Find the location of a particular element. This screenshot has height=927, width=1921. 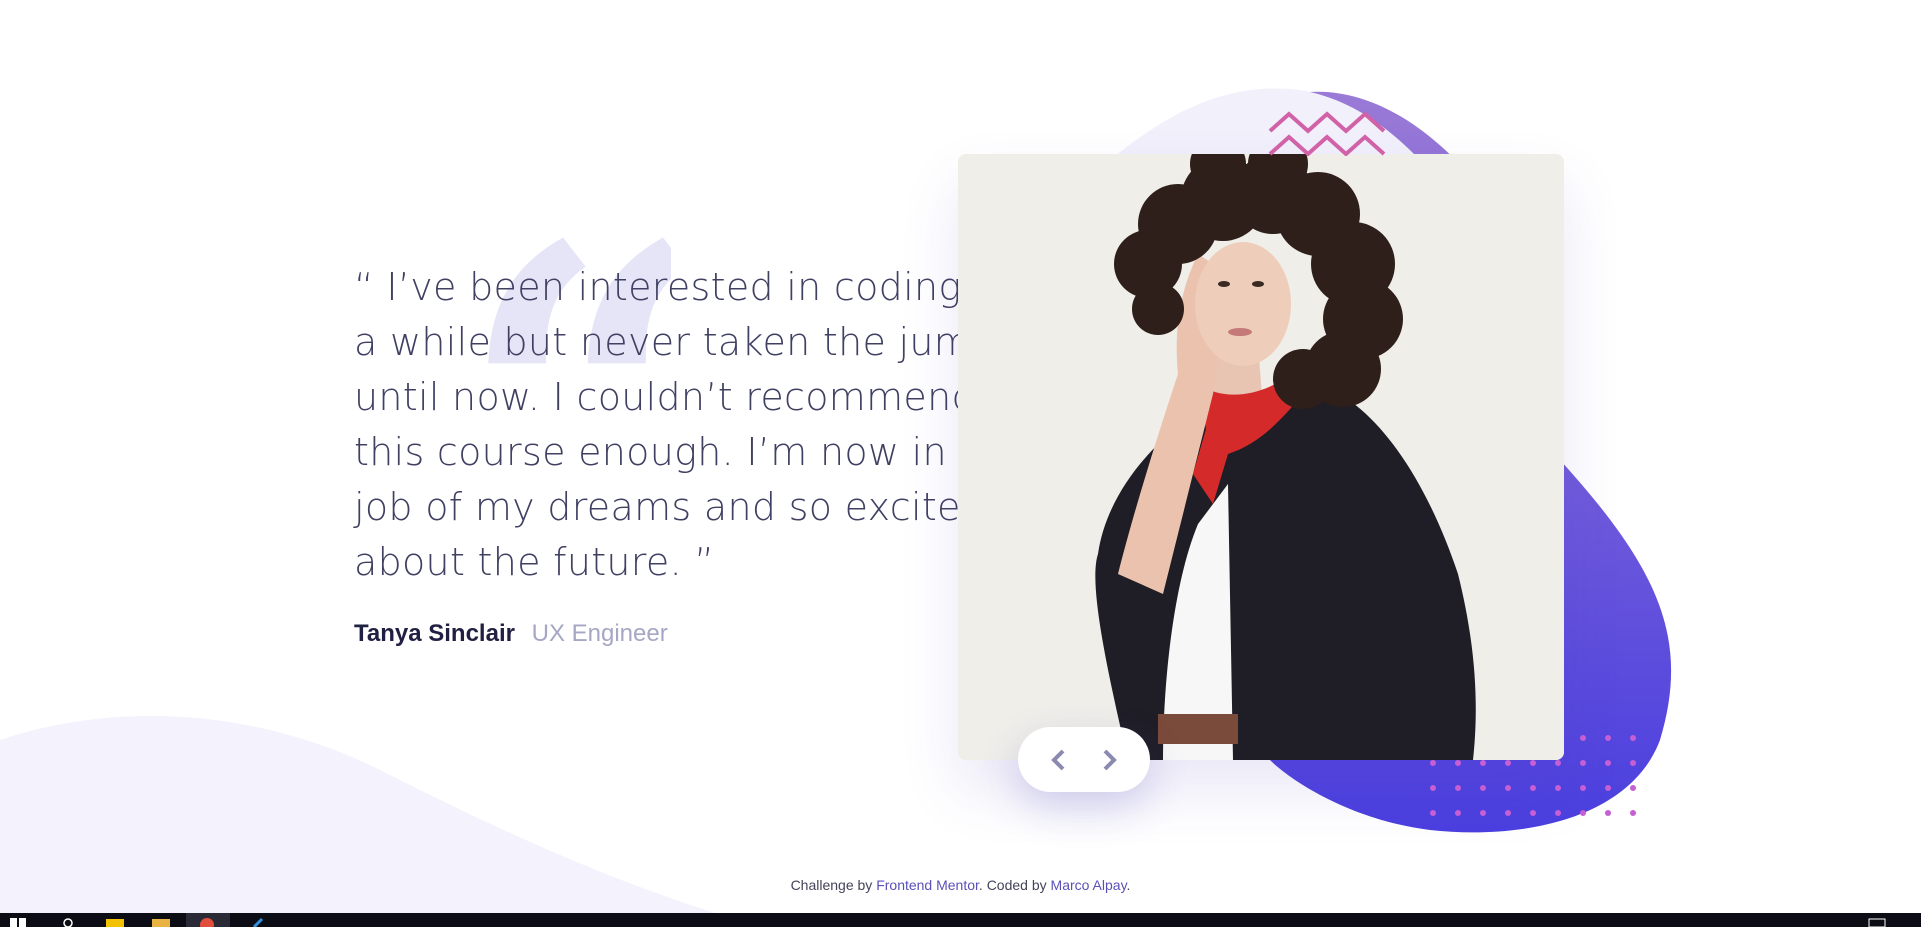

frontend-mentor-link: Frontend Mentor is located at coordinates (927, 885).